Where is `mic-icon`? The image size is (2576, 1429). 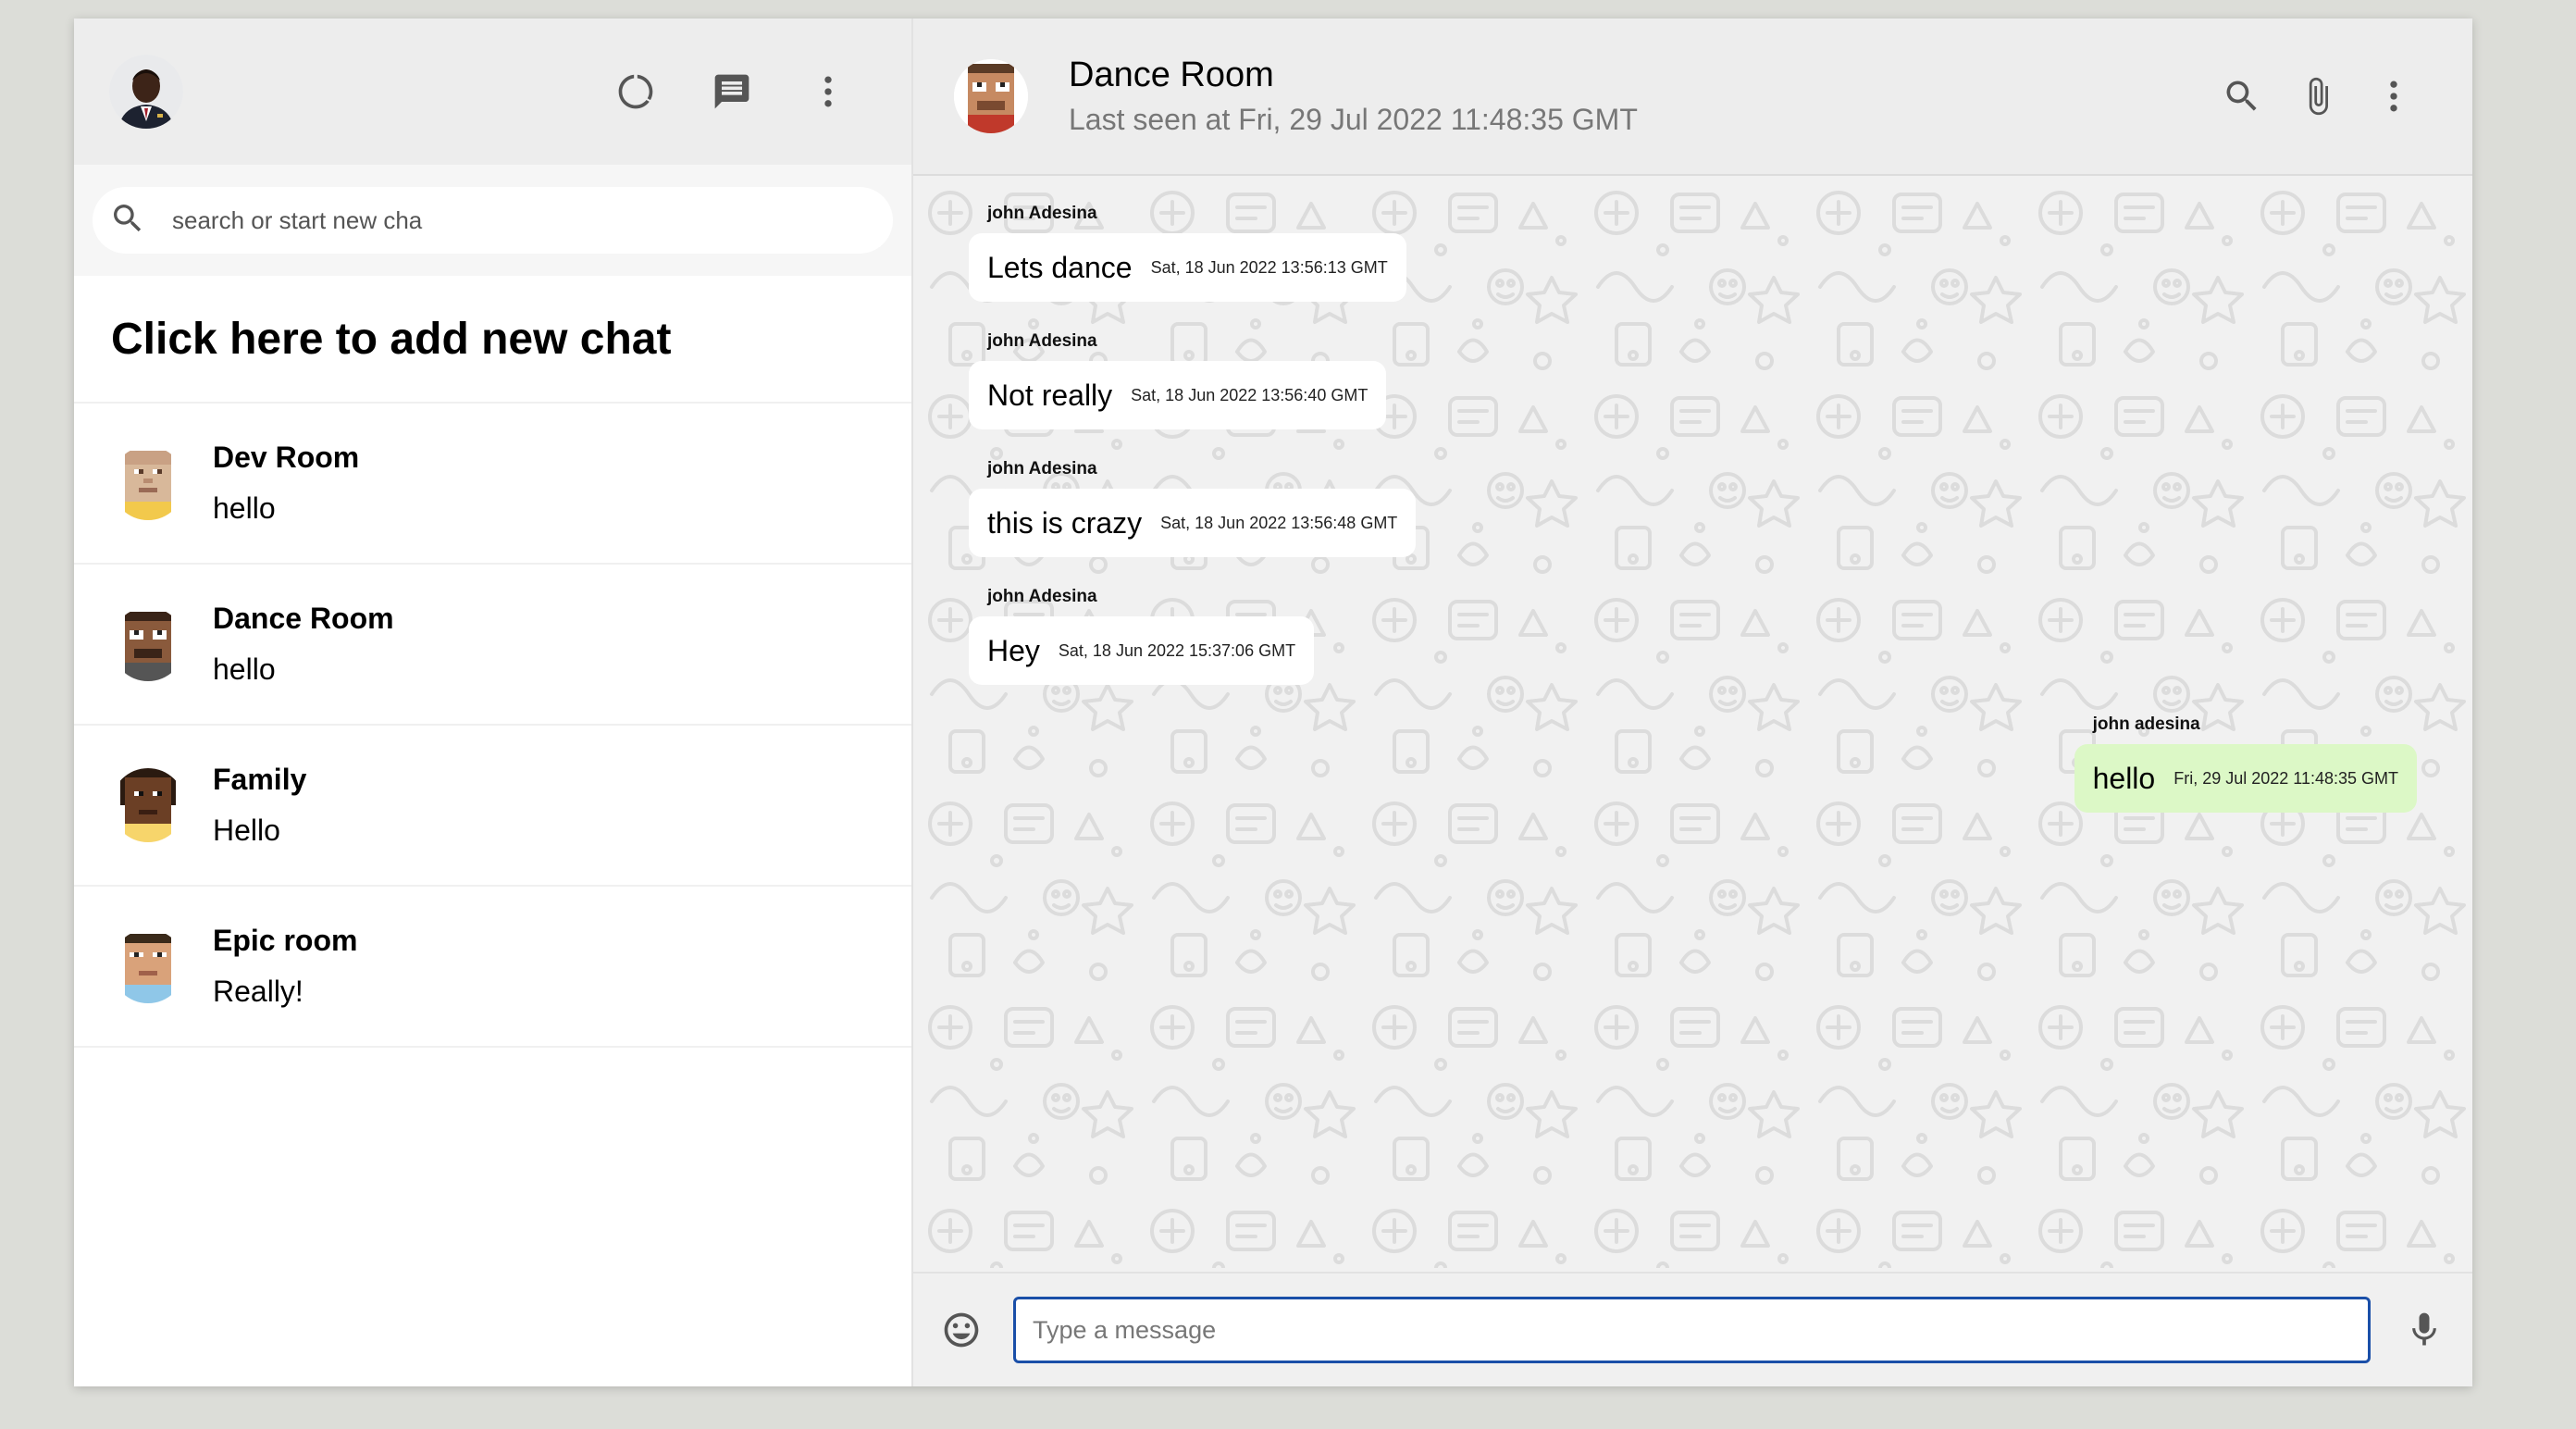 mic-icon is located at coordinates (2424, 1330).